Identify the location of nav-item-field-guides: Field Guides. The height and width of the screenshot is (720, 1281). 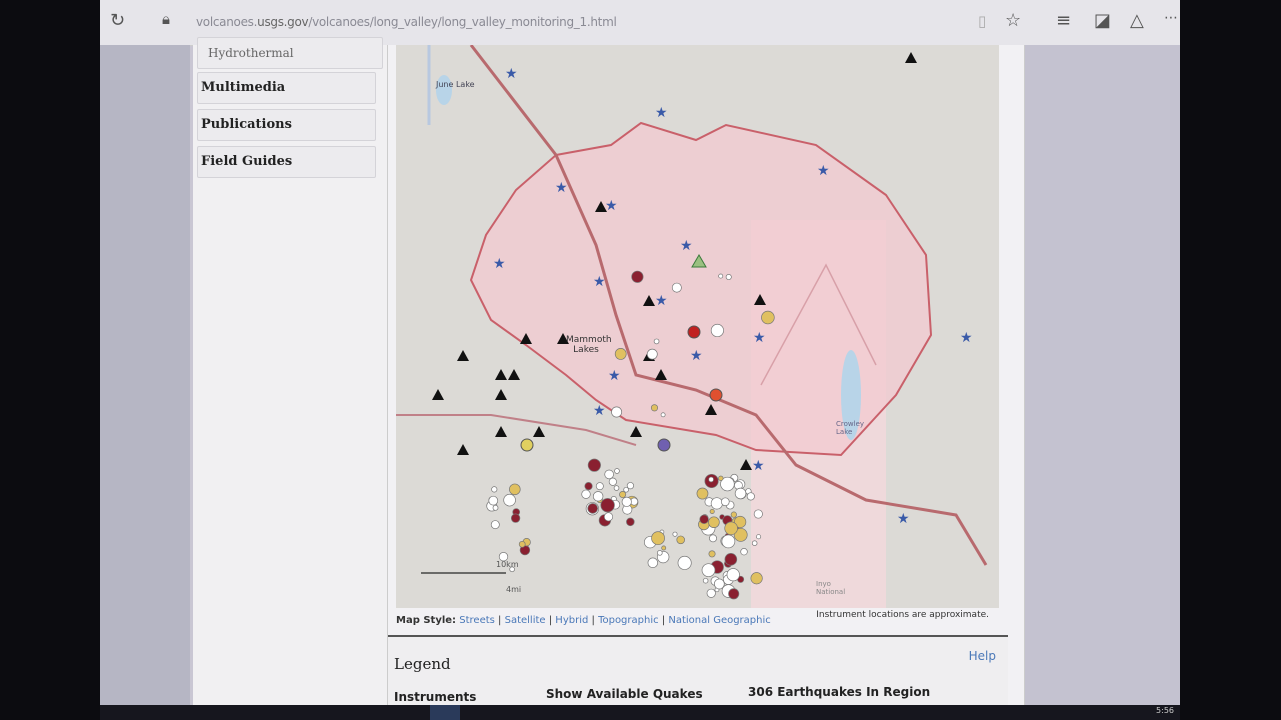
(286, 162).